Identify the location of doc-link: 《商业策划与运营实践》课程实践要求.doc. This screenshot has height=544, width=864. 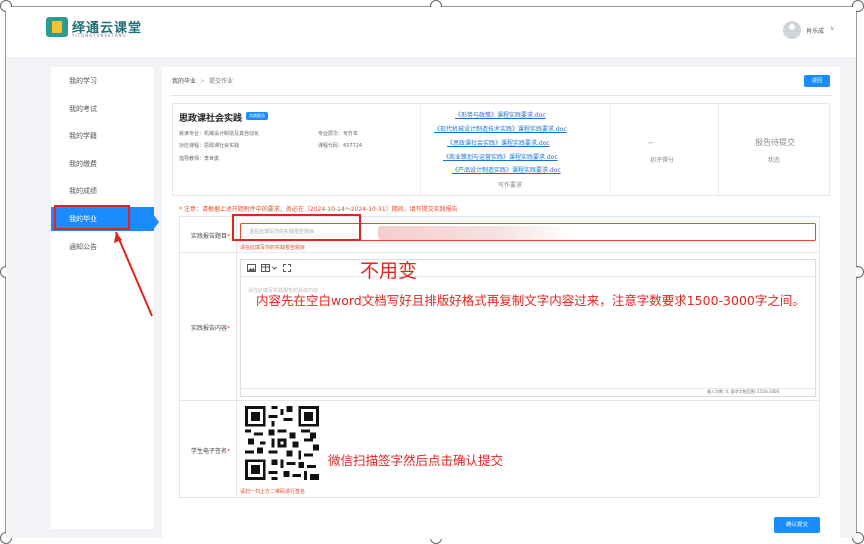
(500, 156).